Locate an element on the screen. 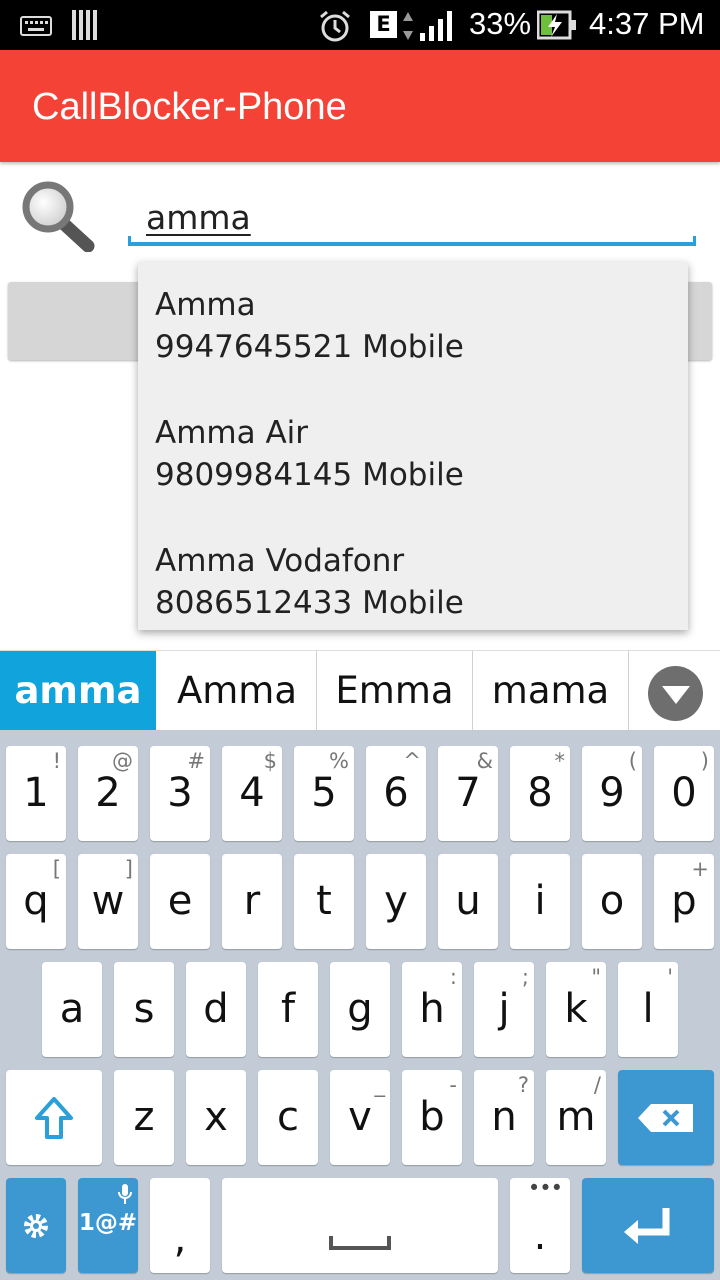 This screenshot has width=720, height=1280. key-label: k is located at coordinates (576, 1009).